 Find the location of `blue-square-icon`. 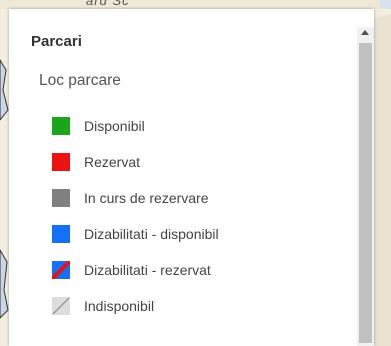

blue-square-icon is located at coordinates (61, 234).